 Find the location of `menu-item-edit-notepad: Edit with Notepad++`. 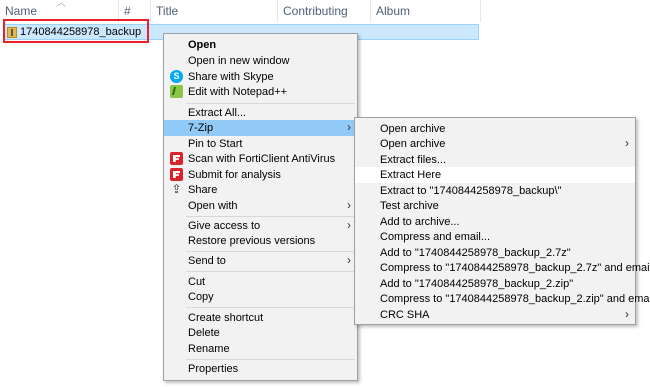

menu-item-edit-notepad: Edit with Notepad++ is located at coordinates (260, 92).